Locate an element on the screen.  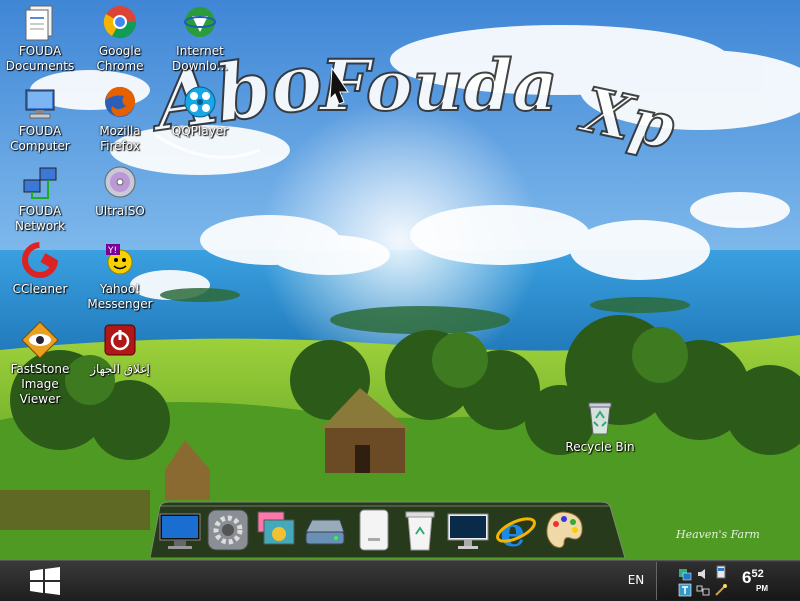
desktop-icon-ultraiso: UltraISO is located at coordinates (120, 190).